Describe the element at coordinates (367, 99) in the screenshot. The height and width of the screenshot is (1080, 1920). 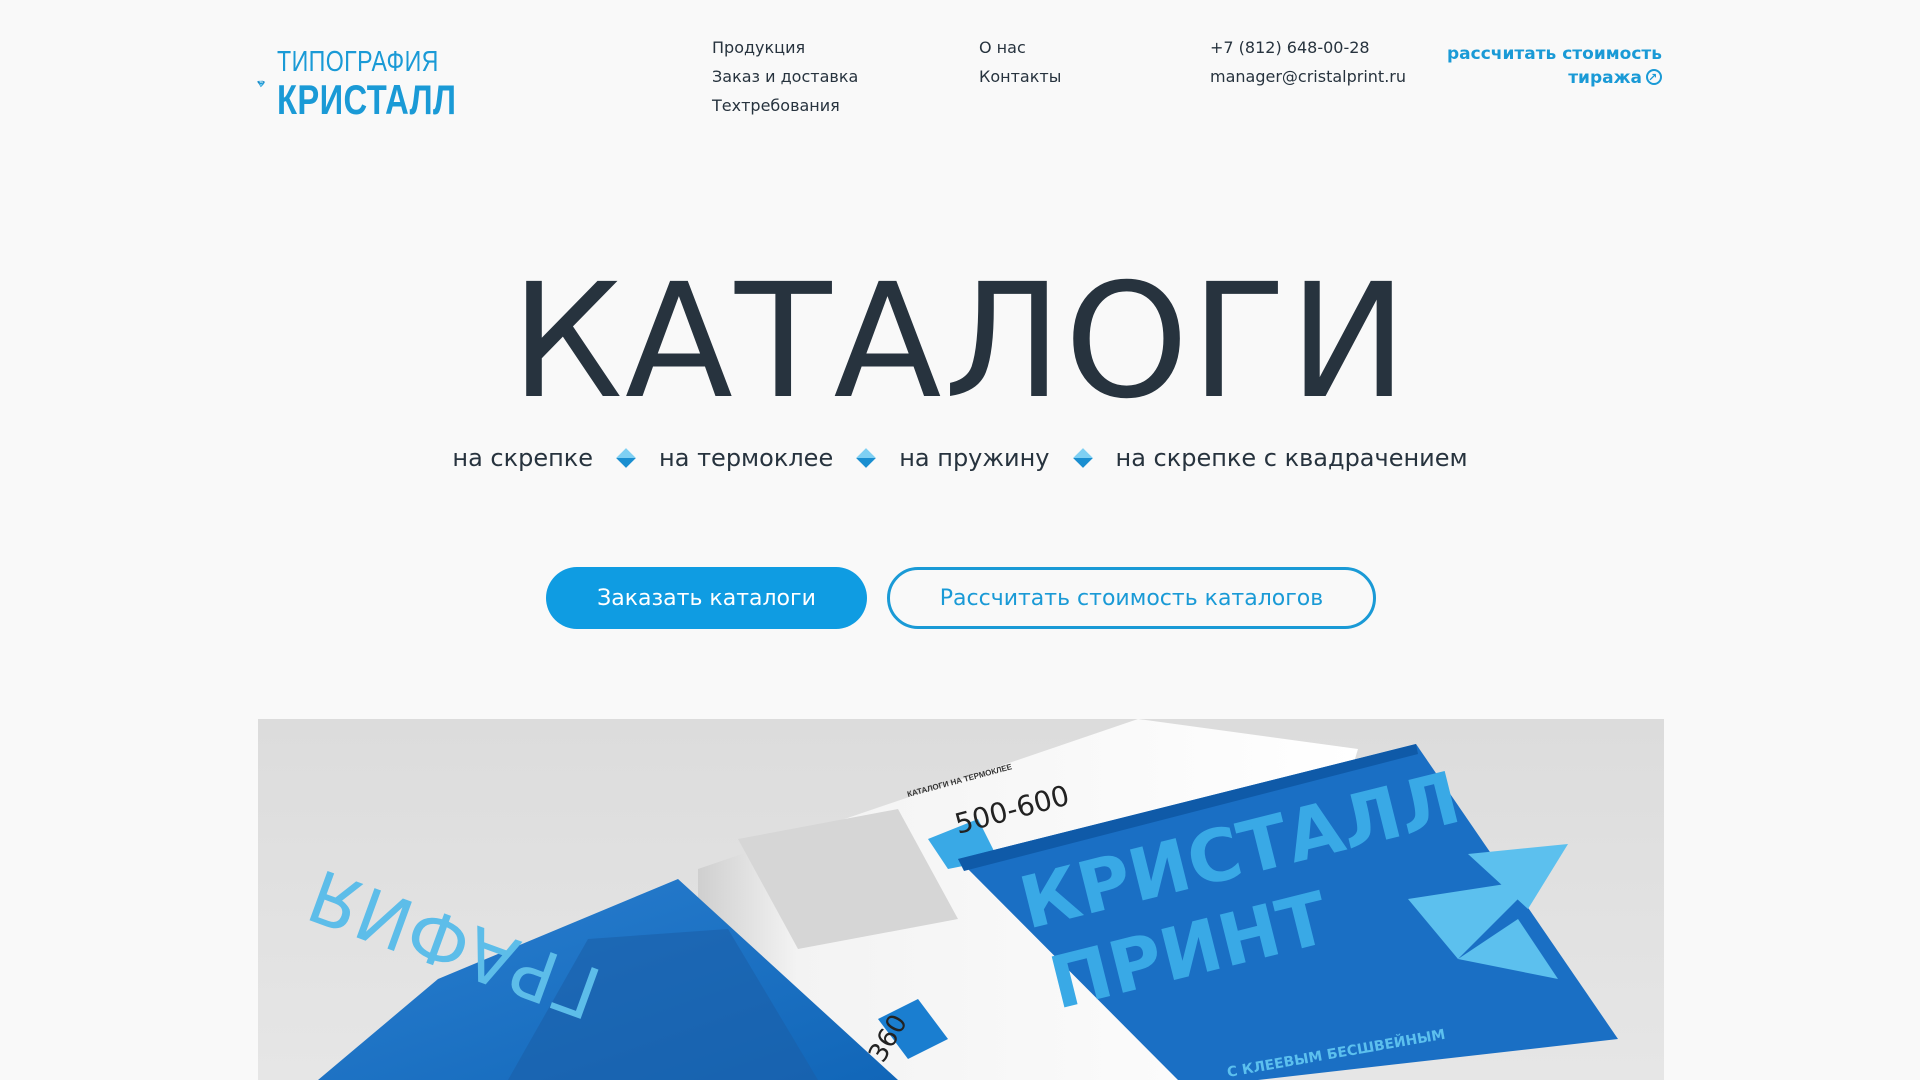
I see `logo-line2: КРИСТАЛЛ` at that location.